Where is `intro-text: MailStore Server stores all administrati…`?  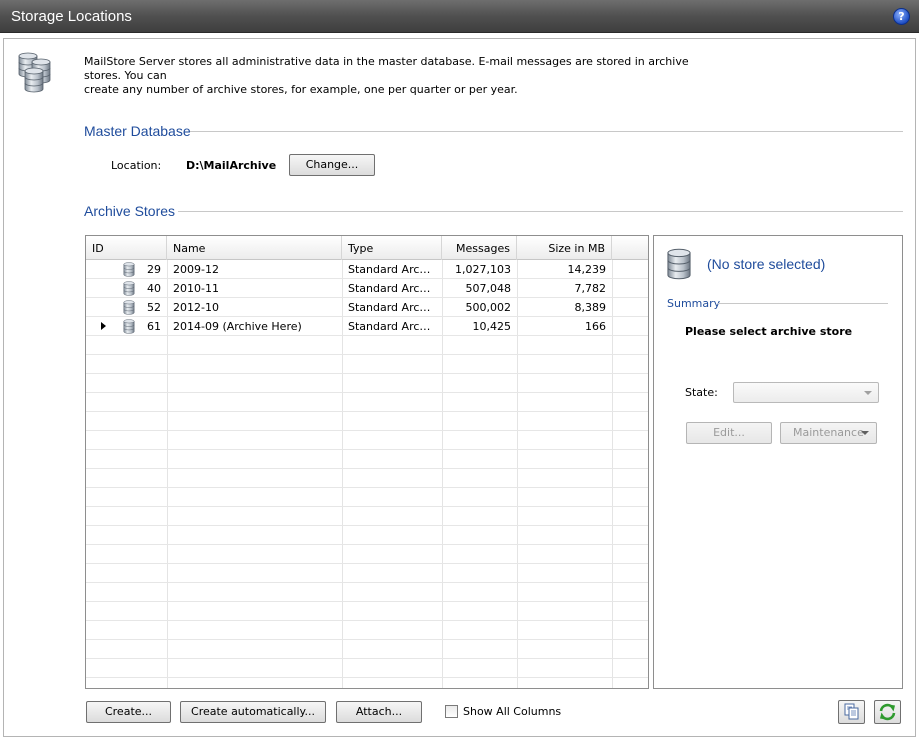 intro-text: MailStore Server stores all administrati… is located at coordinates (394, 76).